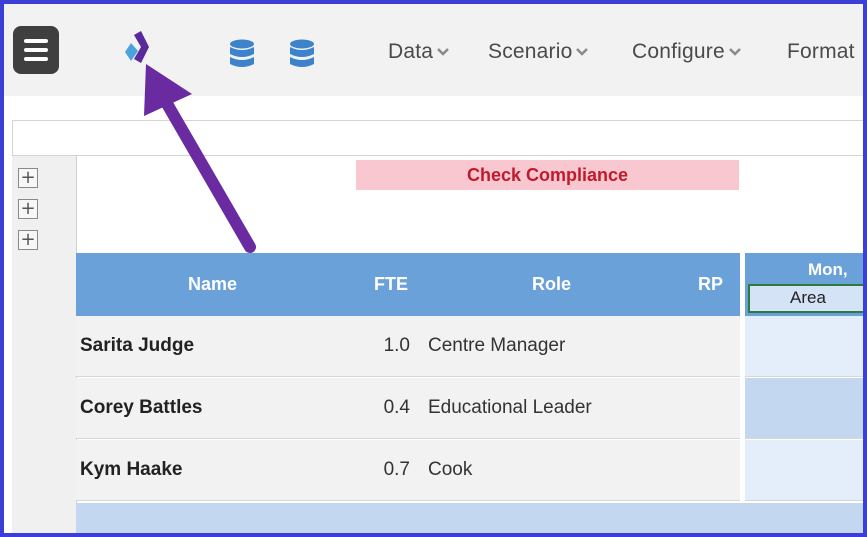 The height and width of the screenshot is (537, 867). Describe the element at coordinates (510, 407) in the screenshot. I see `row-role: Educational Leader` at that location.